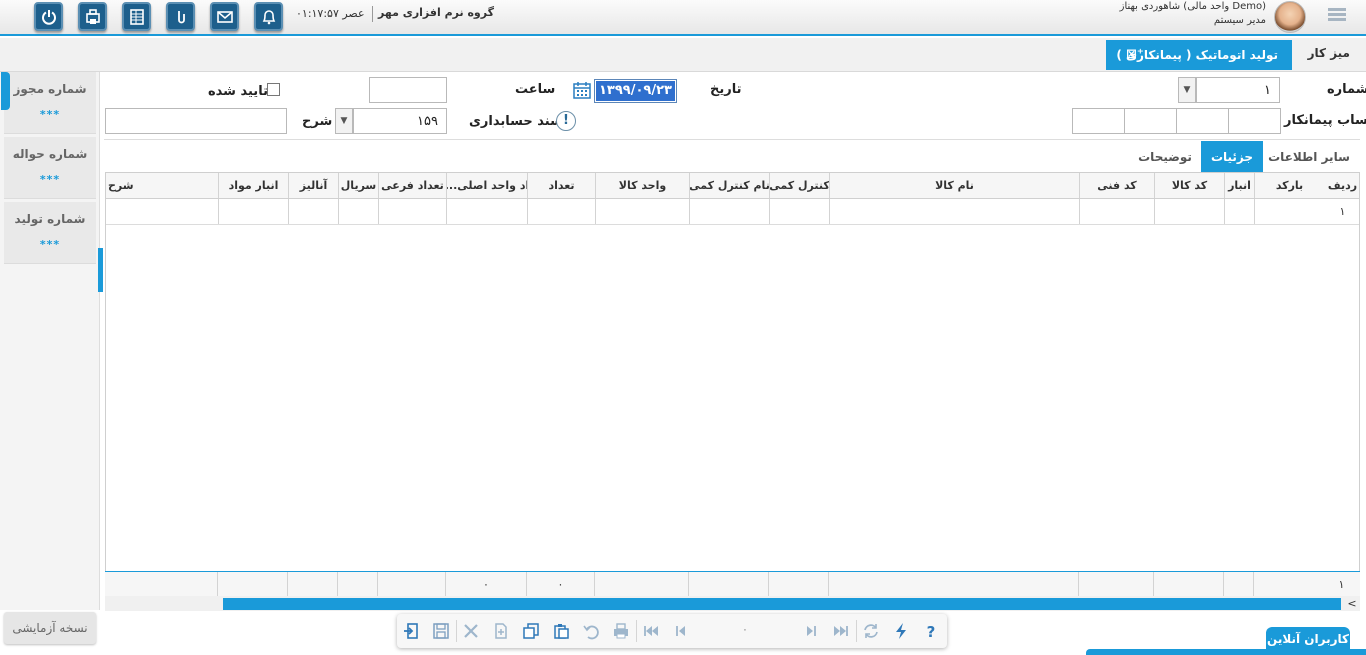 The height and width of the screenshot is (655, 1366). Describe the element at coordinates (400, 121) in the screenshot. I see `description-code-field: ۱۵۹` at that location.